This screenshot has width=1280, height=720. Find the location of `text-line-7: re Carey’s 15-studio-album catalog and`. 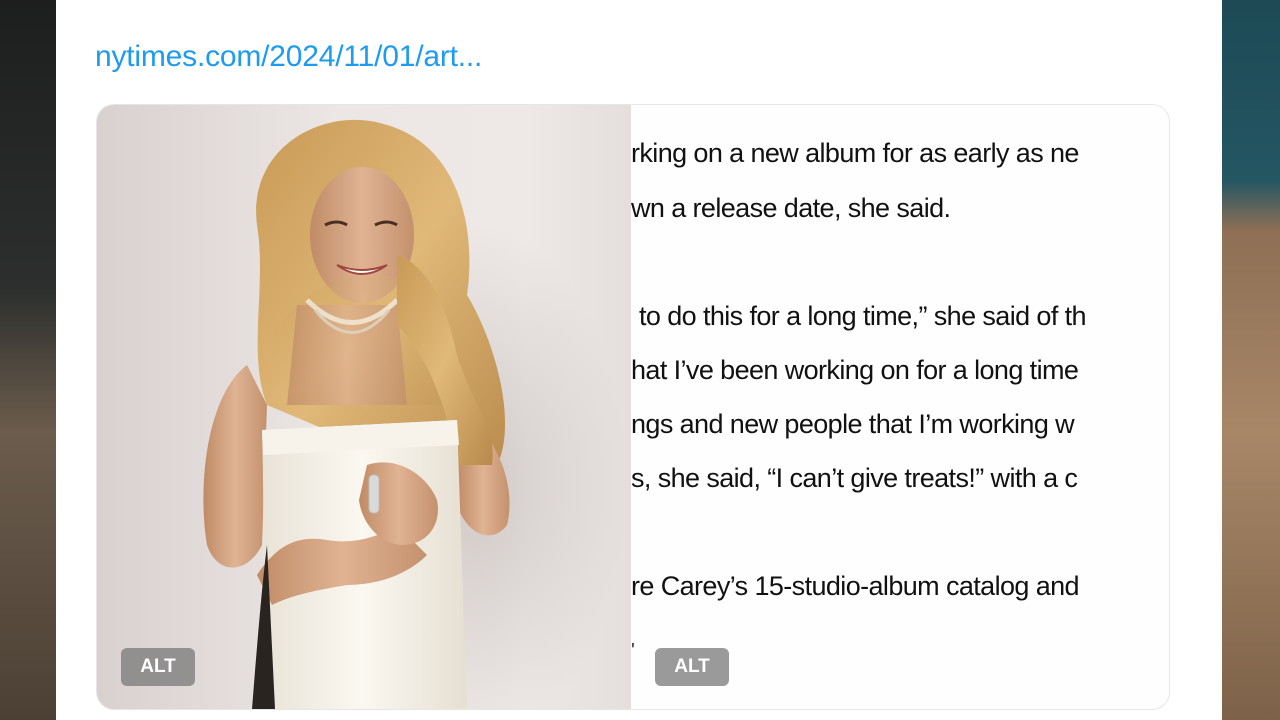

text-line-7: re Carey’s 15-studio-album catalog and is located at coordinates (855, 586).